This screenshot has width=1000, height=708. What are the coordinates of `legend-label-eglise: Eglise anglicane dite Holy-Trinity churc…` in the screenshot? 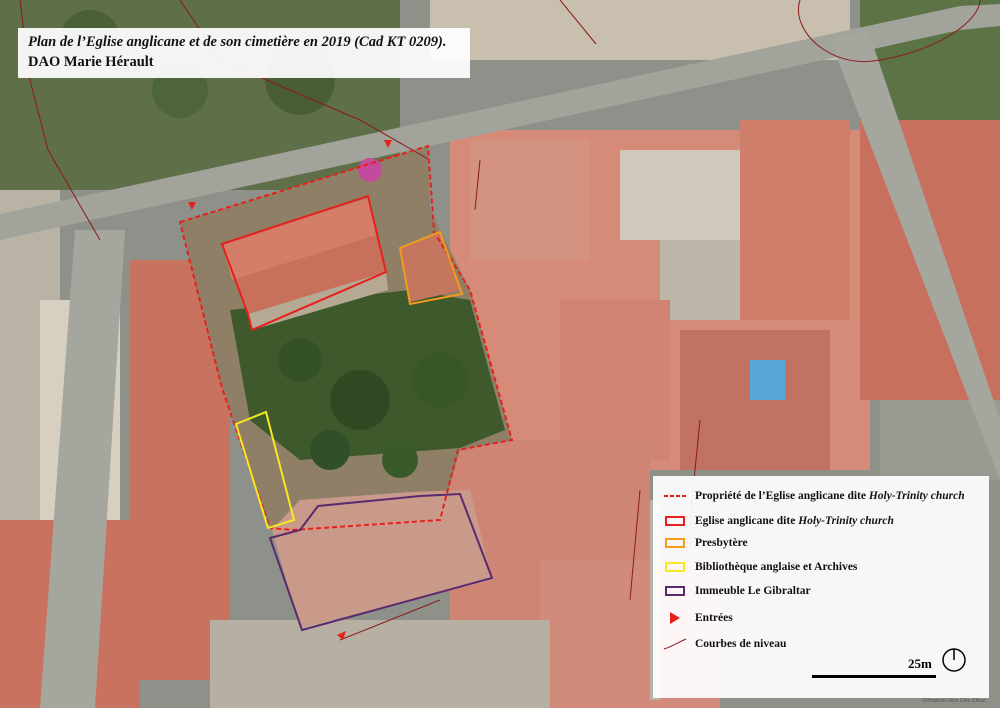 It's located at (794, 521).